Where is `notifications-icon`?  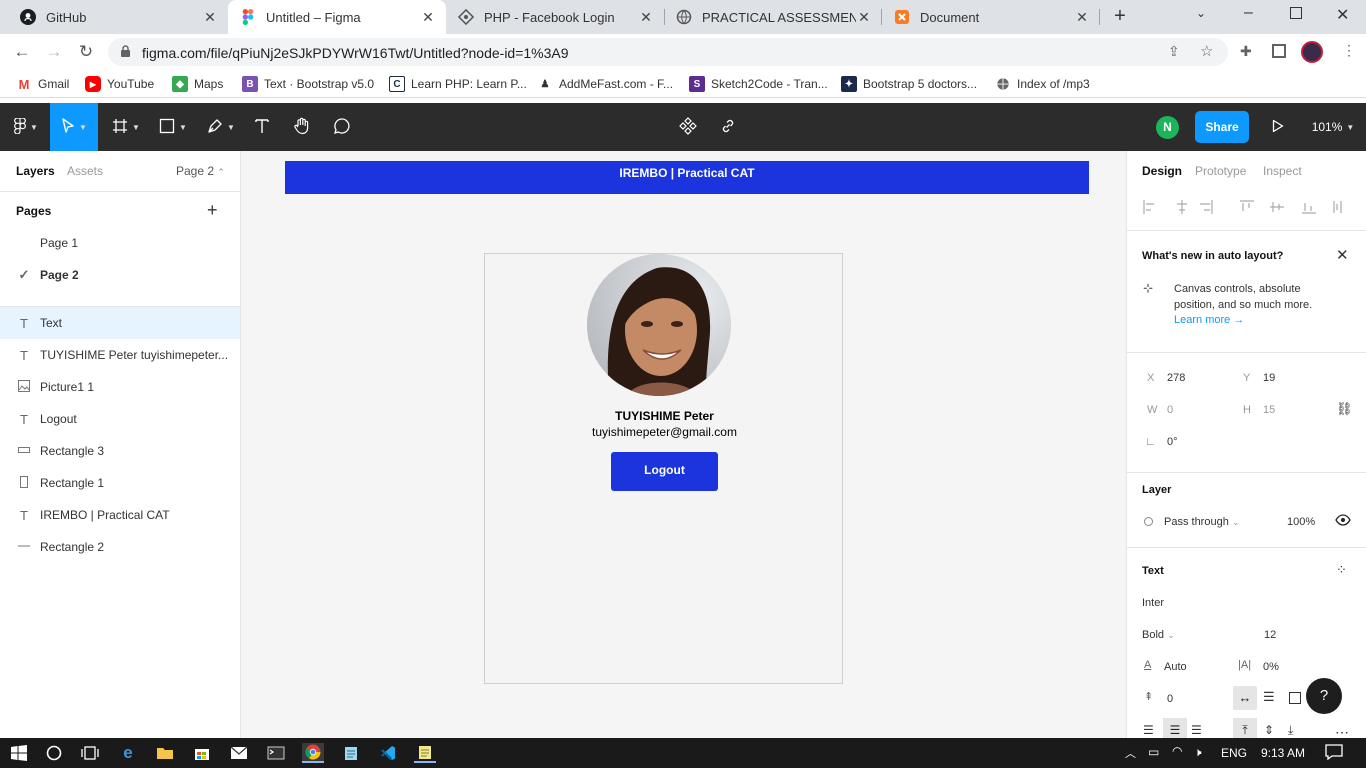 notifications-icon is located at coordinates (1334, 753).